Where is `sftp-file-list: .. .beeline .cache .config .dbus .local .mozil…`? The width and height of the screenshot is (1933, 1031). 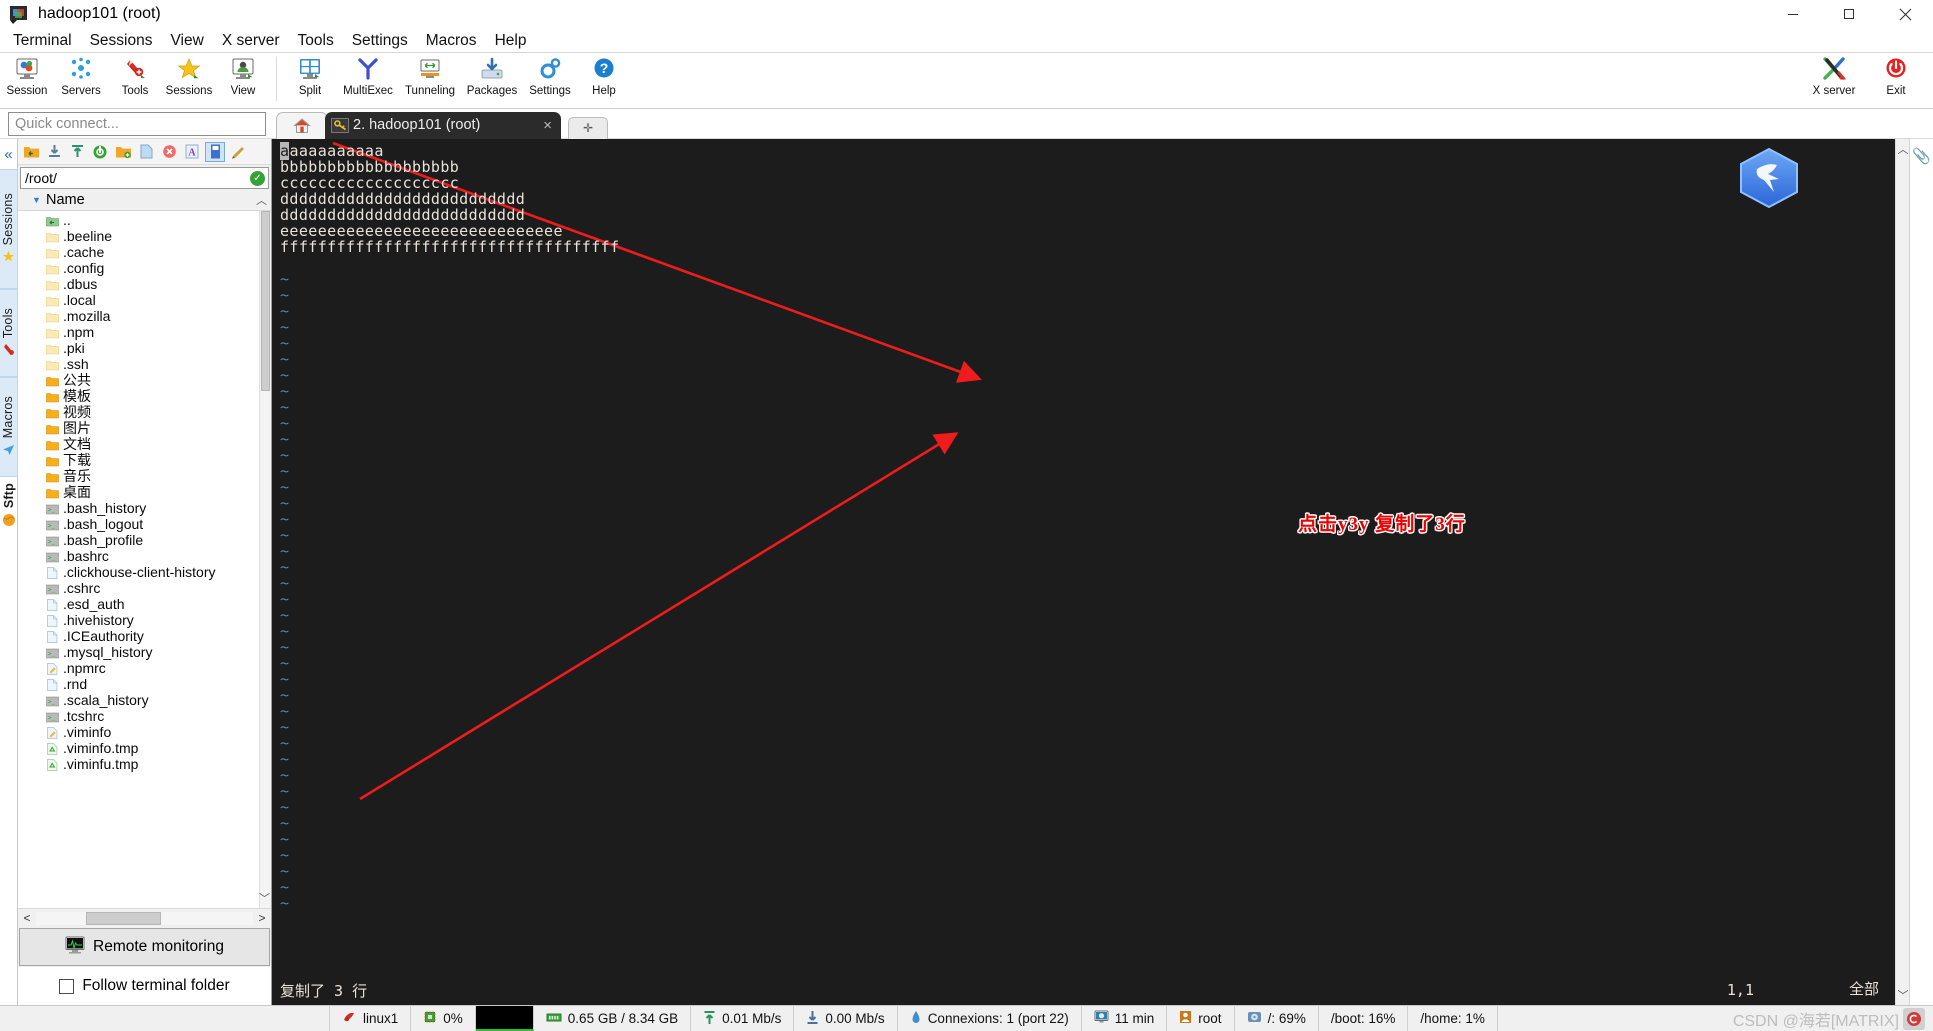 sftp-file-list: .. .beeline .cache .config .dbus .local .mozil… is located at coordinates (144, 559).